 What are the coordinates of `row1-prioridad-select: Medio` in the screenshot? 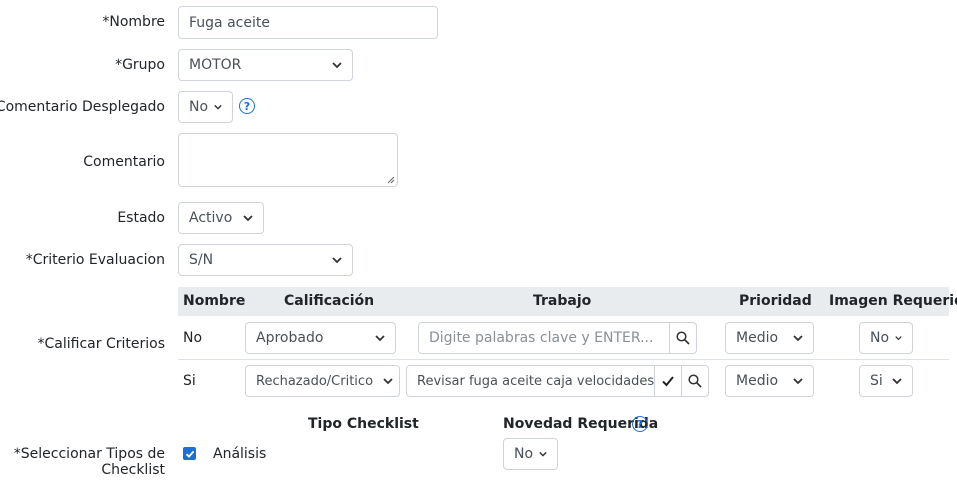 It's located at (769, 338).